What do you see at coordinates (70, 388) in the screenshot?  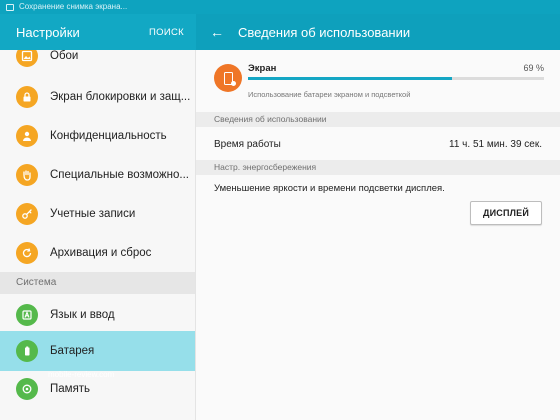 I see `sidebar-item-label: Память` at bounding box center [70, 388].